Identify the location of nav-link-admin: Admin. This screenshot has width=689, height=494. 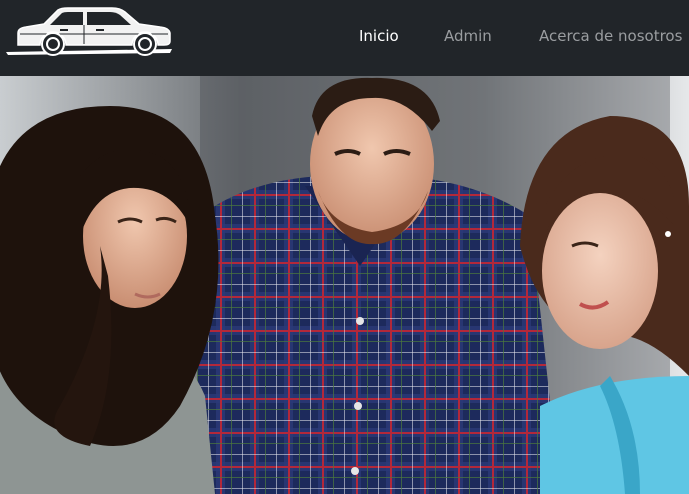
(468, 36).